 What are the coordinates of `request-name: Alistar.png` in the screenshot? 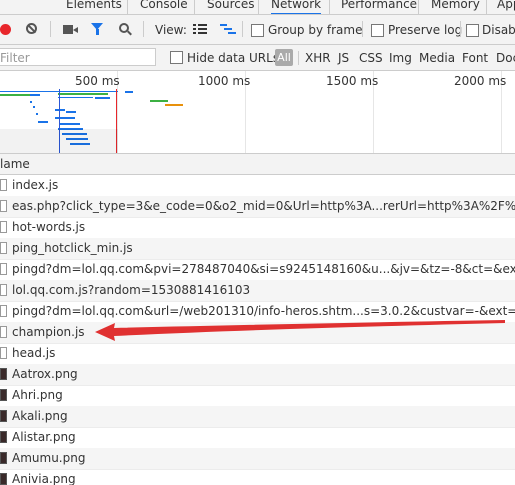 It's located at (44, 437).